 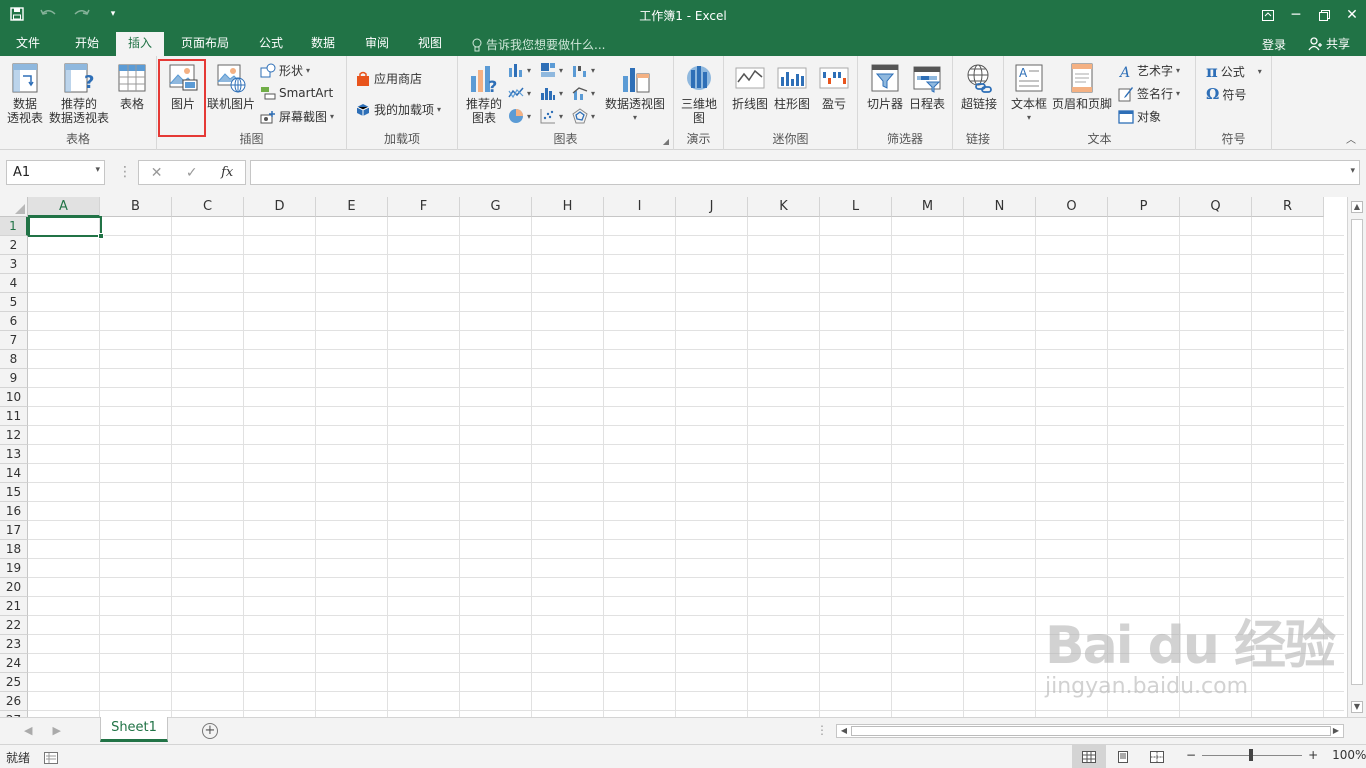 What do you see at coordinates (1252, 754) in the screenshot?
I see `zoom-slider` at bounding box center [1252, 754].